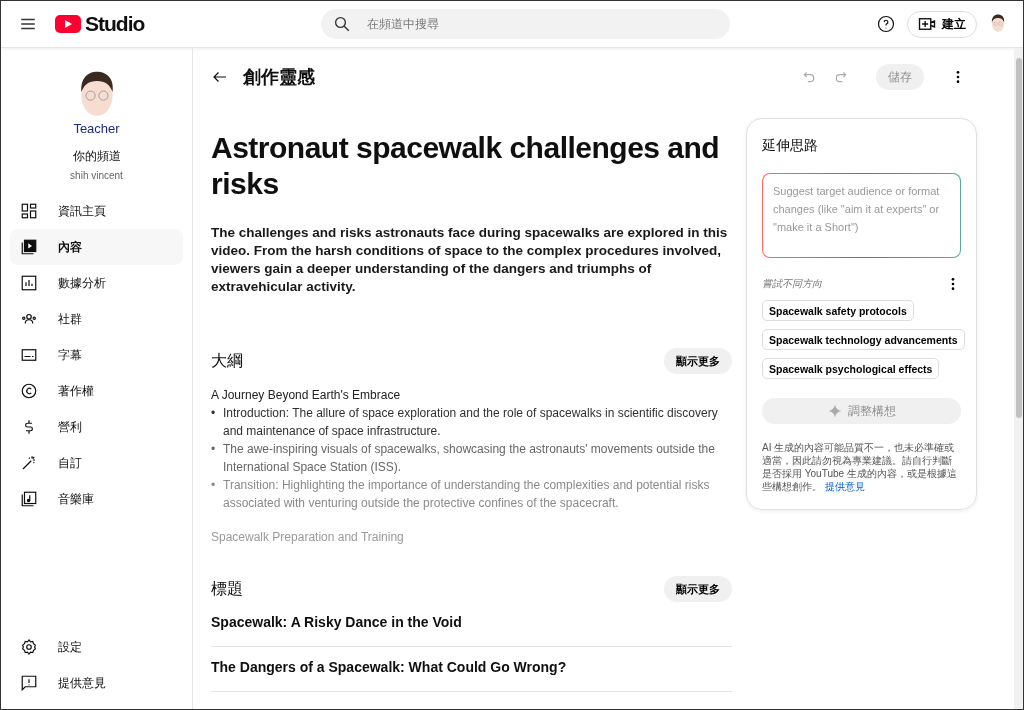  What do you see at coordinates (96, 319) in the screenshot?
I see `sidebar-item: 社群` at bounding box center [96, 319].